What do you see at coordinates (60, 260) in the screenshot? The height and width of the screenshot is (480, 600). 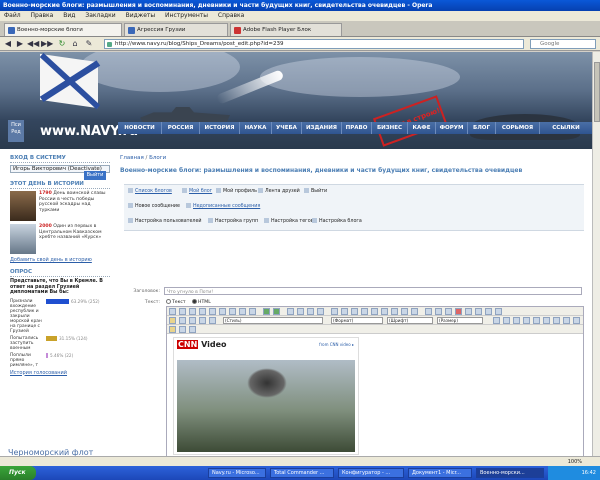 I see `add-history-link: Добавить свой день в историю` at bounding box center [60, 260].